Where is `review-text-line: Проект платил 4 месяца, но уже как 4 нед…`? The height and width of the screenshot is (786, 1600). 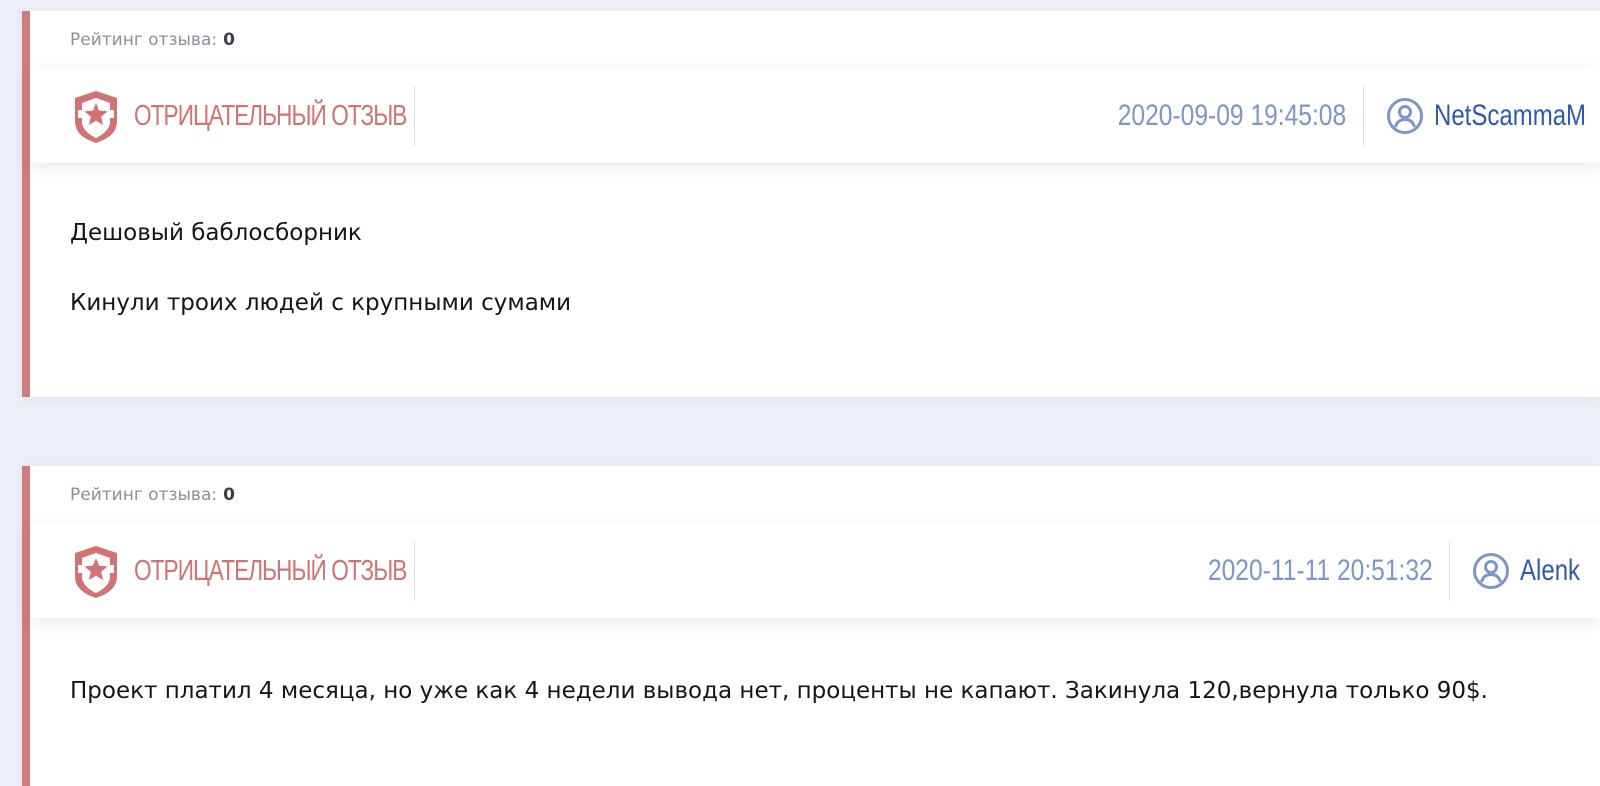 review-text-line: Проект платил 4 месяца, но уже как 4 нед… is located at coordinates (779, 691).